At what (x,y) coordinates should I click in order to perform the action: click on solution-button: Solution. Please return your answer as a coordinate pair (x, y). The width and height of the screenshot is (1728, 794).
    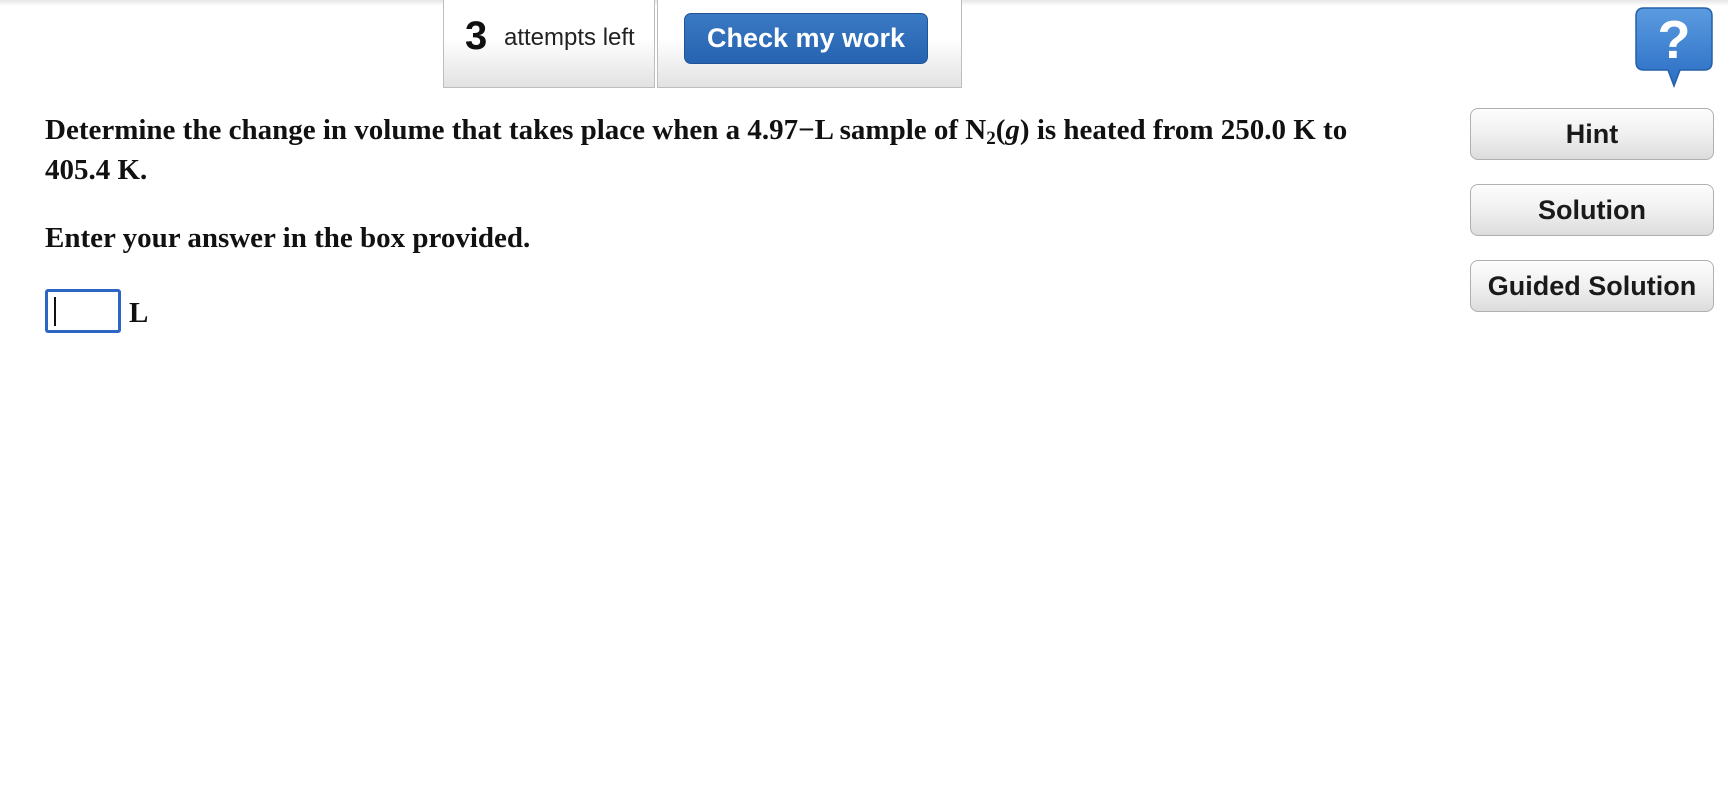
    Looking at the image, I should click on (1592, 210).